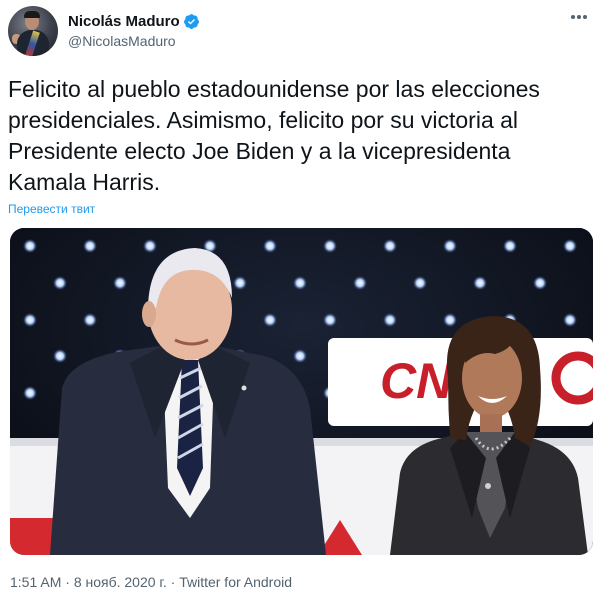  Describe the element at coordinates (191, 21) in the screenshot. I see `verified-badge-icon` at that location.